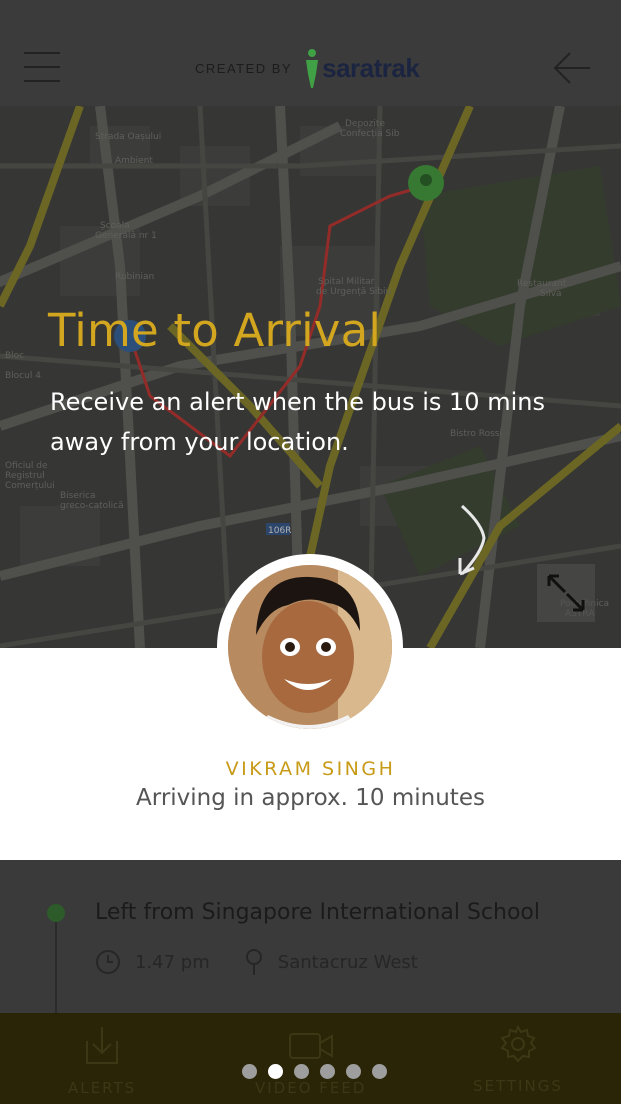 Image resolution: width=621 pixels, height=1104 pixels. I want to click on boy-photo-icon, so click(310, 647).